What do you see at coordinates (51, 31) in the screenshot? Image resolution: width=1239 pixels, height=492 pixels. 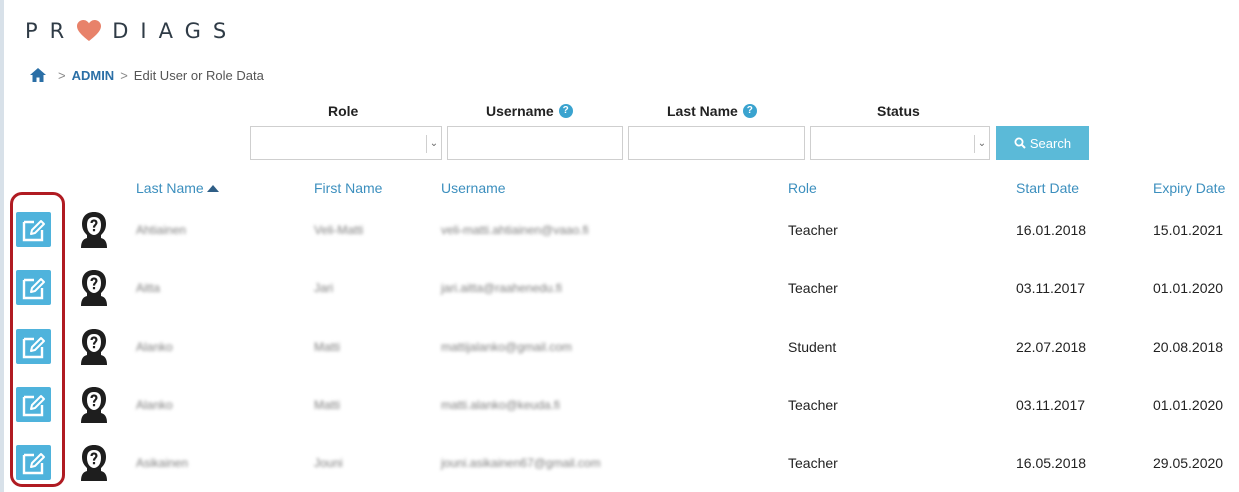 I see `logo-text-a: PR` at bounding box center [51, 31].